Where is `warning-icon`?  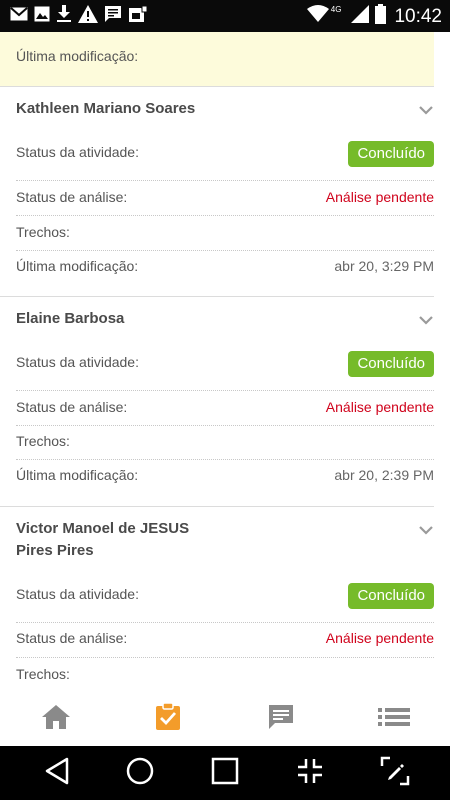
warning-icon is located at coordinates (88, 14).